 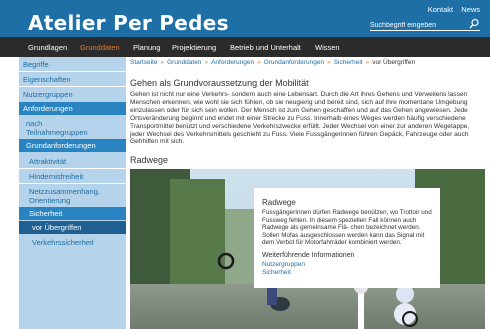 I want to click on breadcrumb-grundanforderungen: Grundanforderungen, so click(x=294, y=62).